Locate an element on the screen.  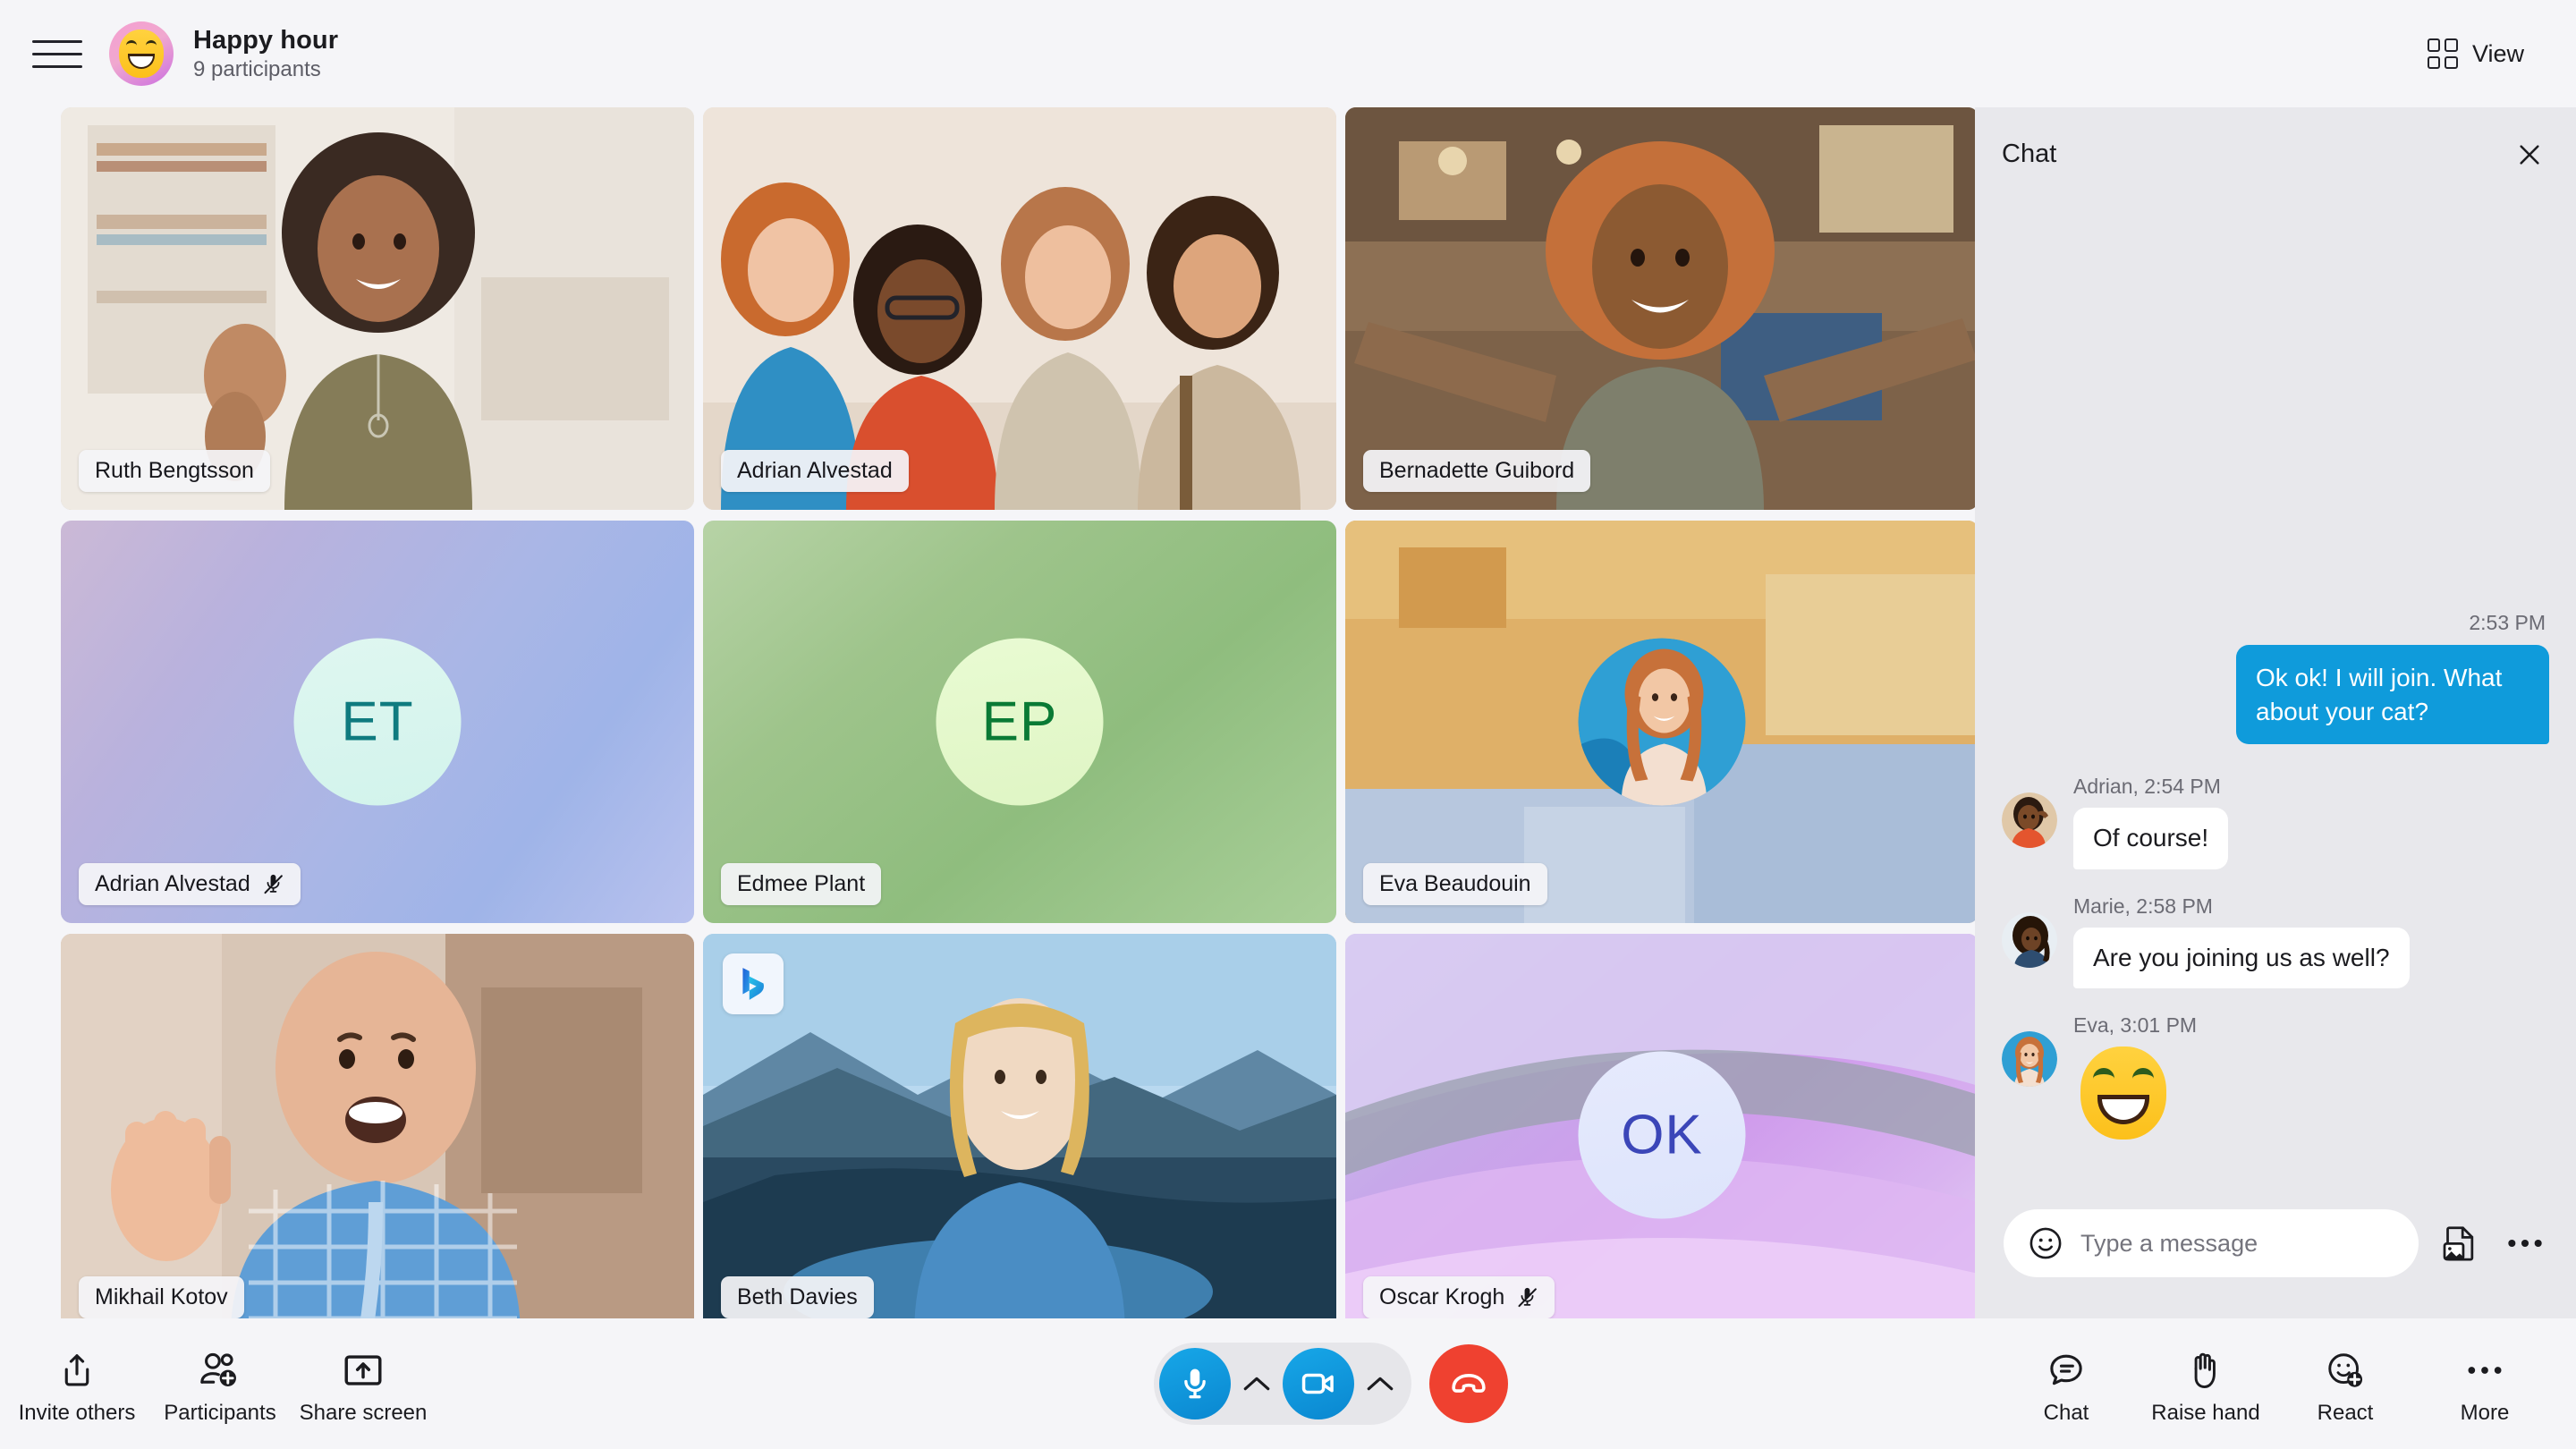
end-call-button is located at coordinates (1468, 1383).